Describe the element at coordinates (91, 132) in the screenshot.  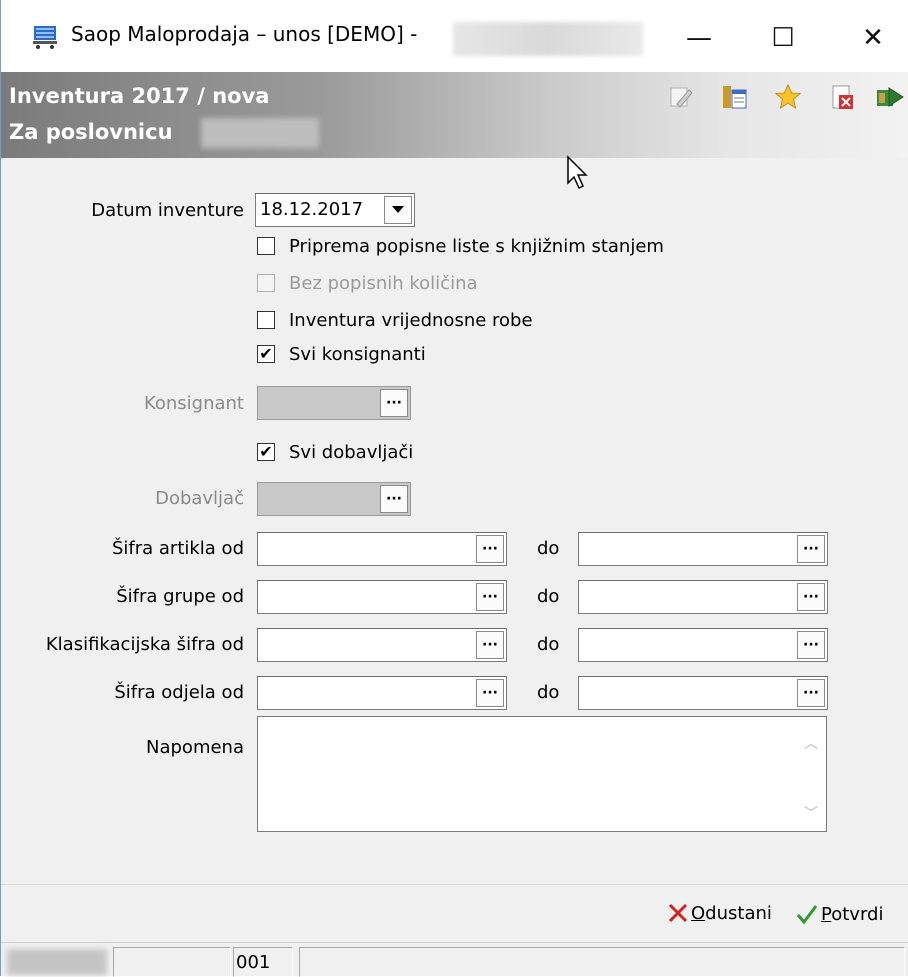
I see `form-subtitle: Za poslovnicu` at that location.